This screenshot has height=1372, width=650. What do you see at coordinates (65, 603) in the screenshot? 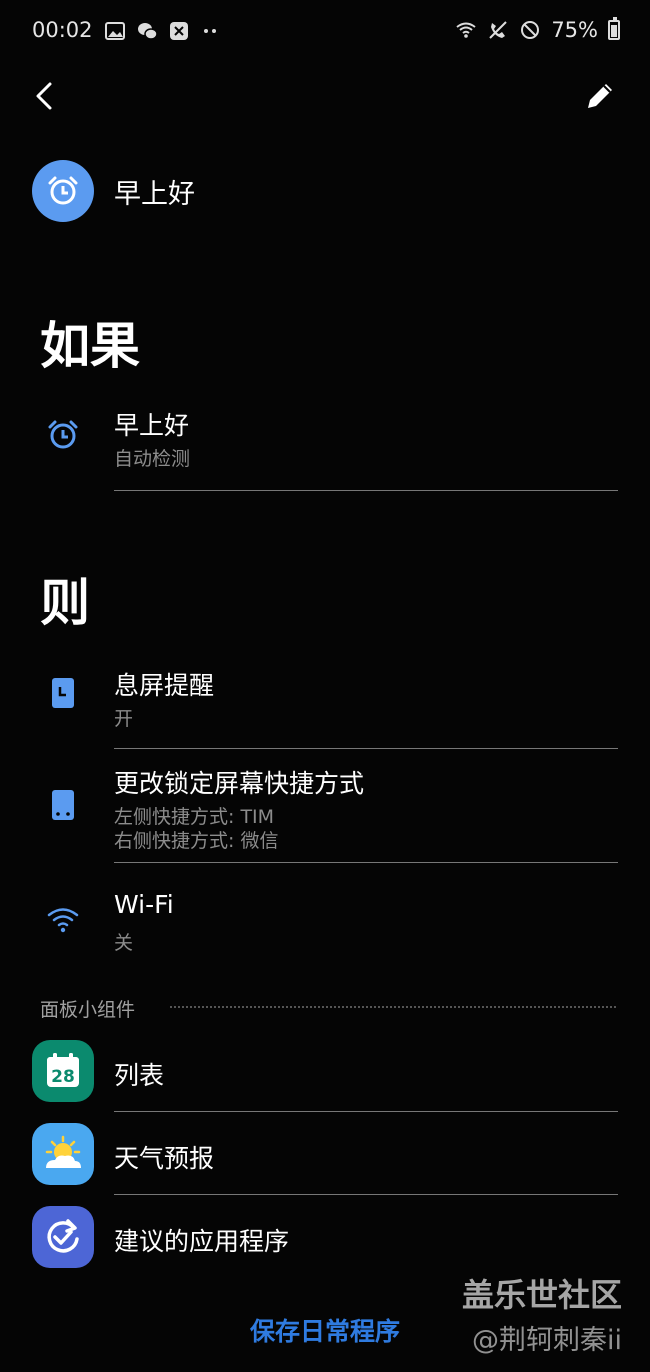
I see `then-section-title: 则` at bounding box center [65, 603].